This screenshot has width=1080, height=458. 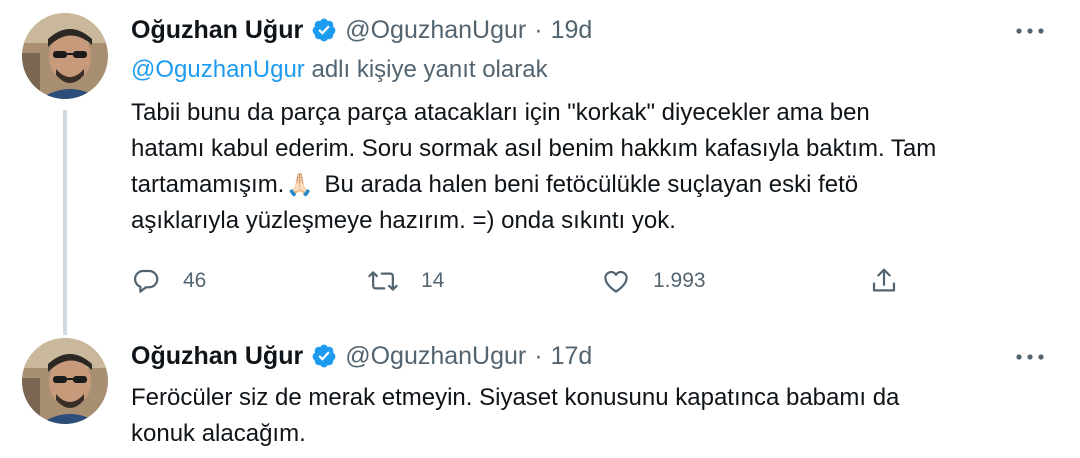 What do you see at coordinates (218, 69) in the screenshot?
I see `reply-mention-link: @OguzhanUgur` at bounding box center [218, 69].